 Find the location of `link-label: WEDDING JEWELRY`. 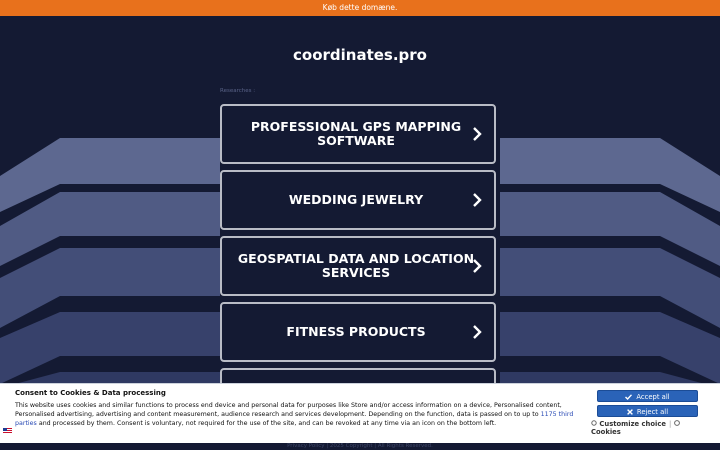

link-label: WEDDING JEWELRY is located at coordinates (356, 199).